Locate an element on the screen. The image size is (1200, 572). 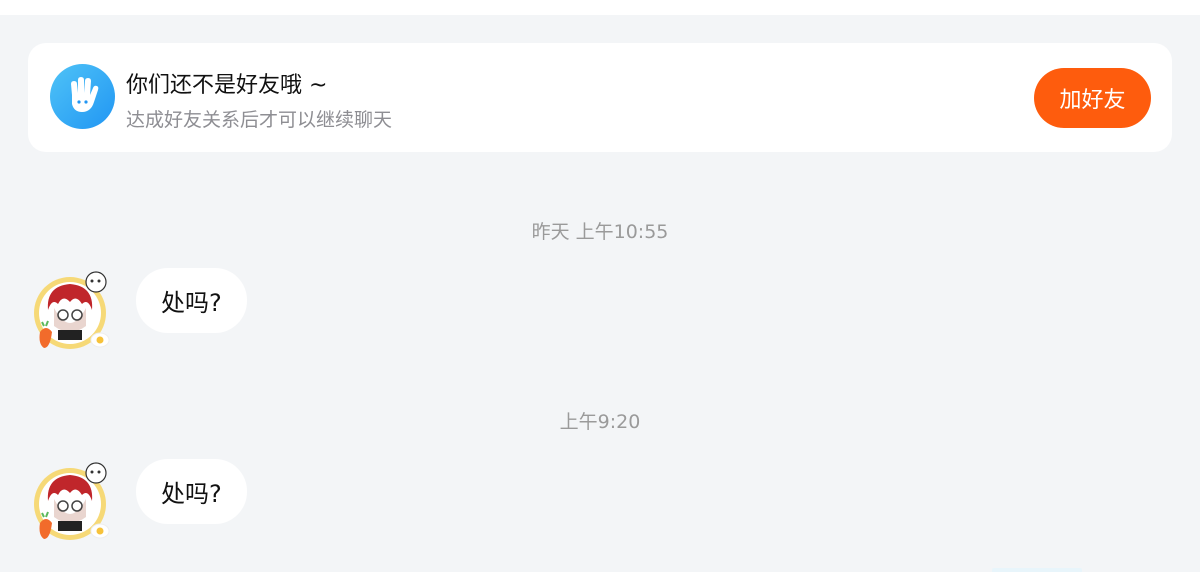
waving-hand-icon is located at coordinates (82, 96).